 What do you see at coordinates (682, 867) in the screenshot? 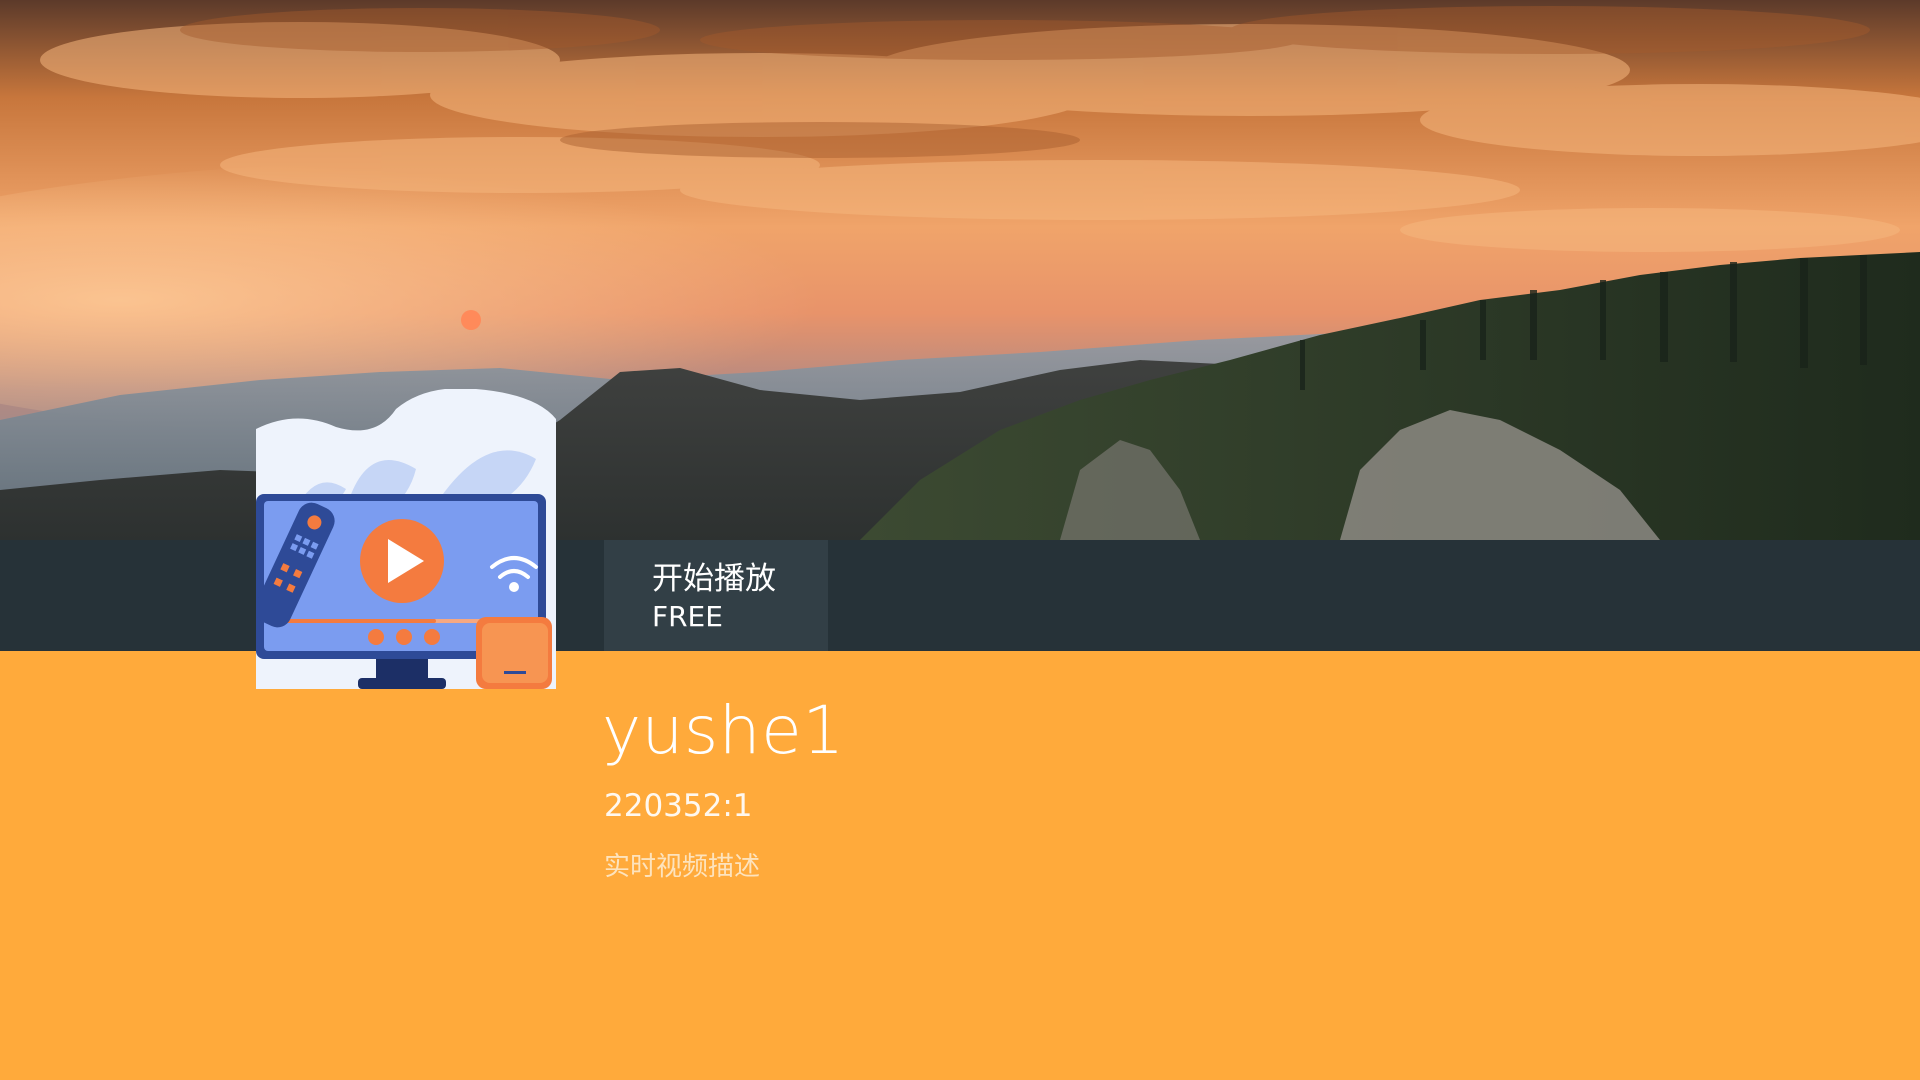
I see `video-description: 实时视频描述` at bounding box center [682, 867].